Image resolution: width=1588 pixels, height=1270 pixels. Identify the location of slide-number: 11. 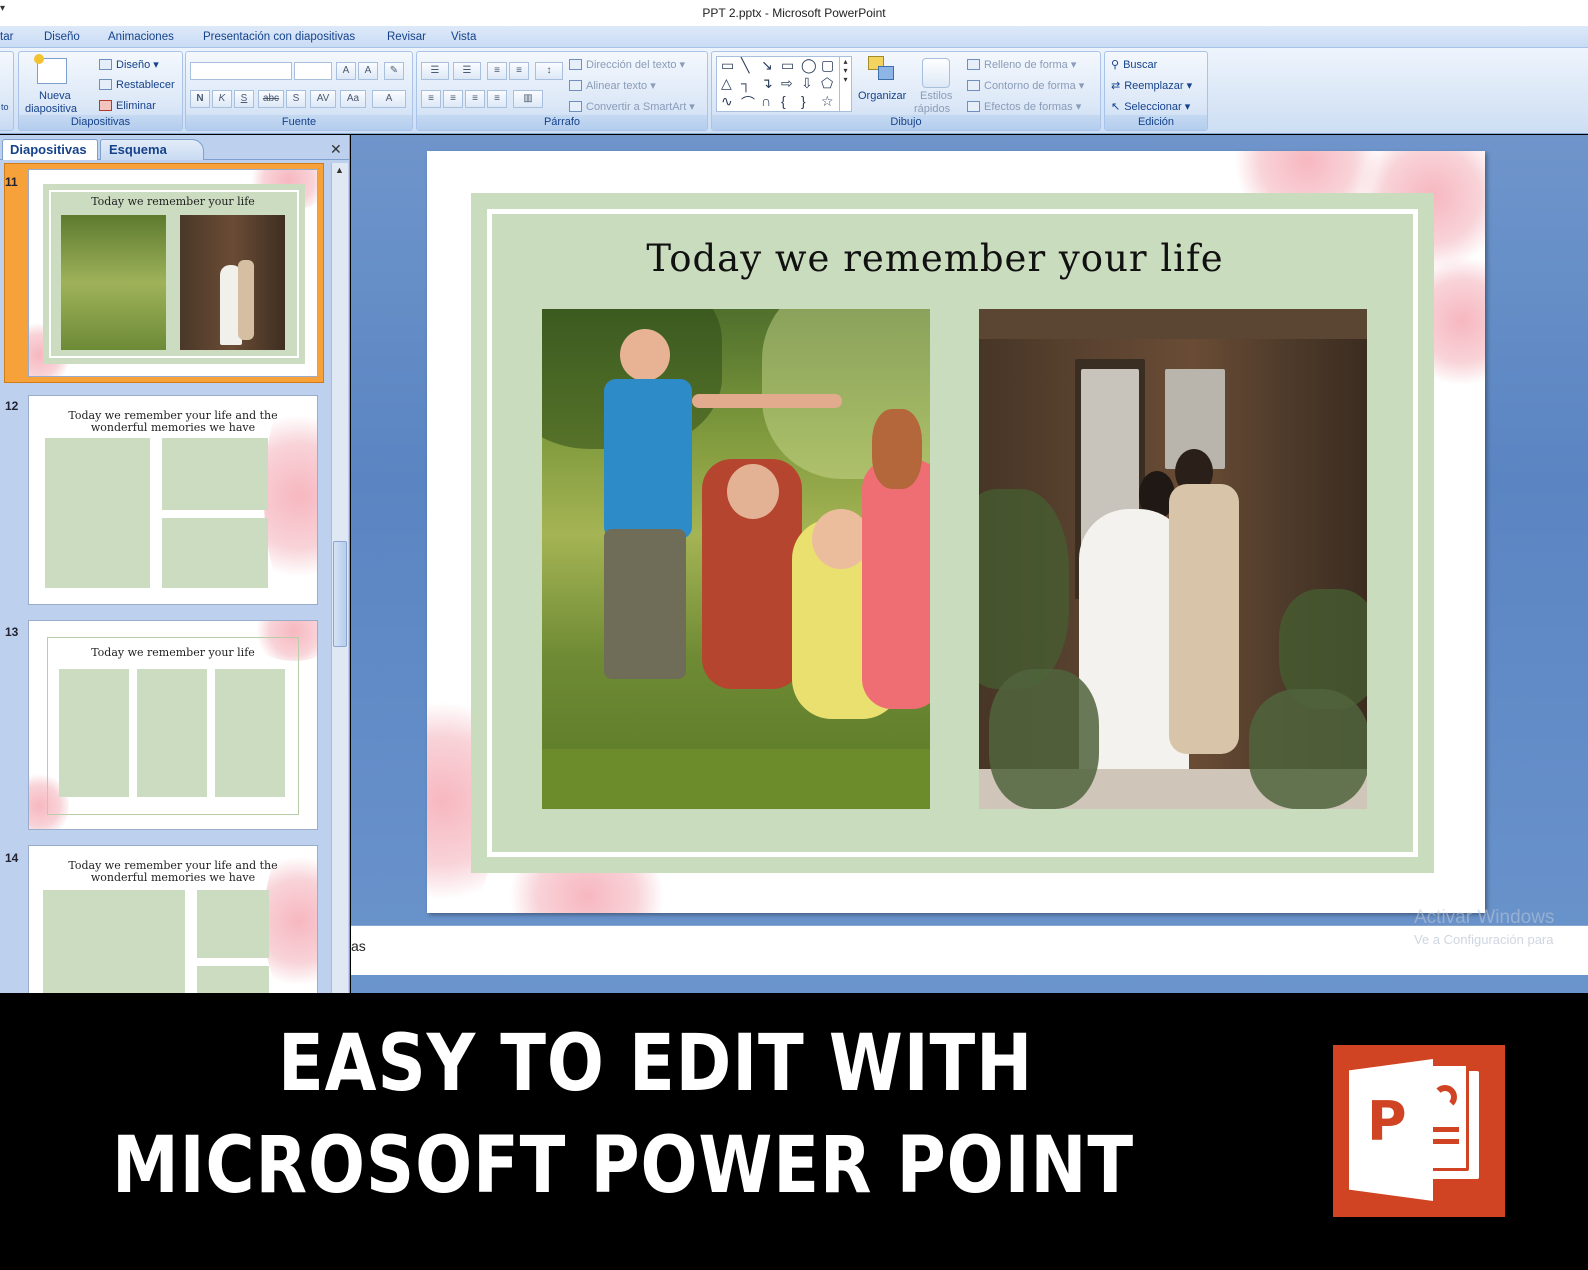
(11, 182).